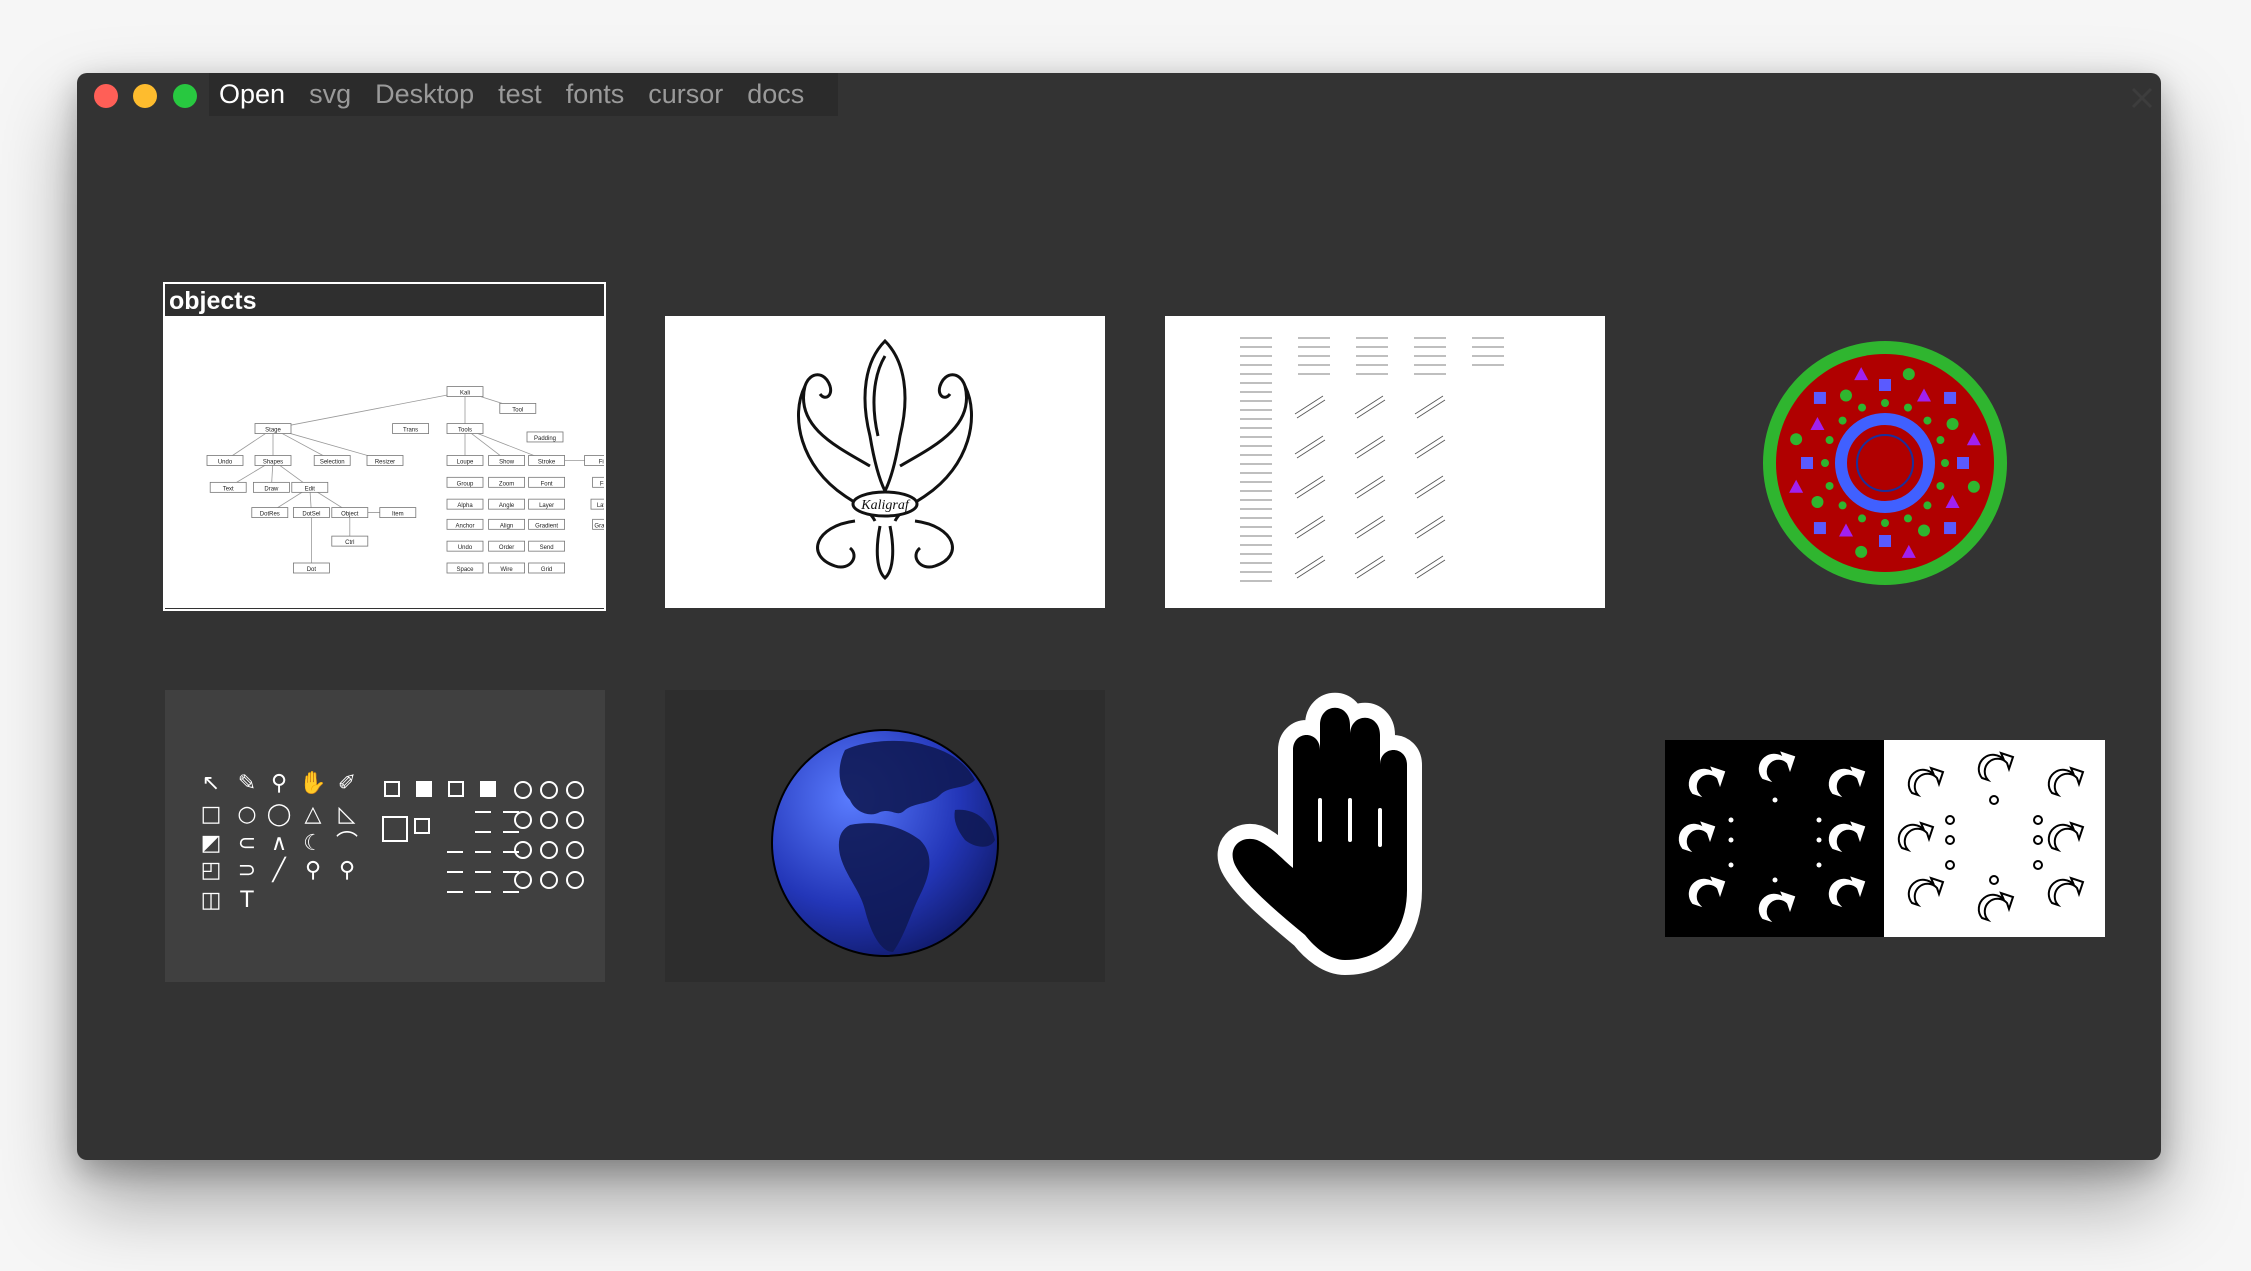 The width and height of the screenshot is (2251, 1271). Describe the element at coordinates (313, 870) in the screenshot. I see `tool-glyph: ⚲` at that location.